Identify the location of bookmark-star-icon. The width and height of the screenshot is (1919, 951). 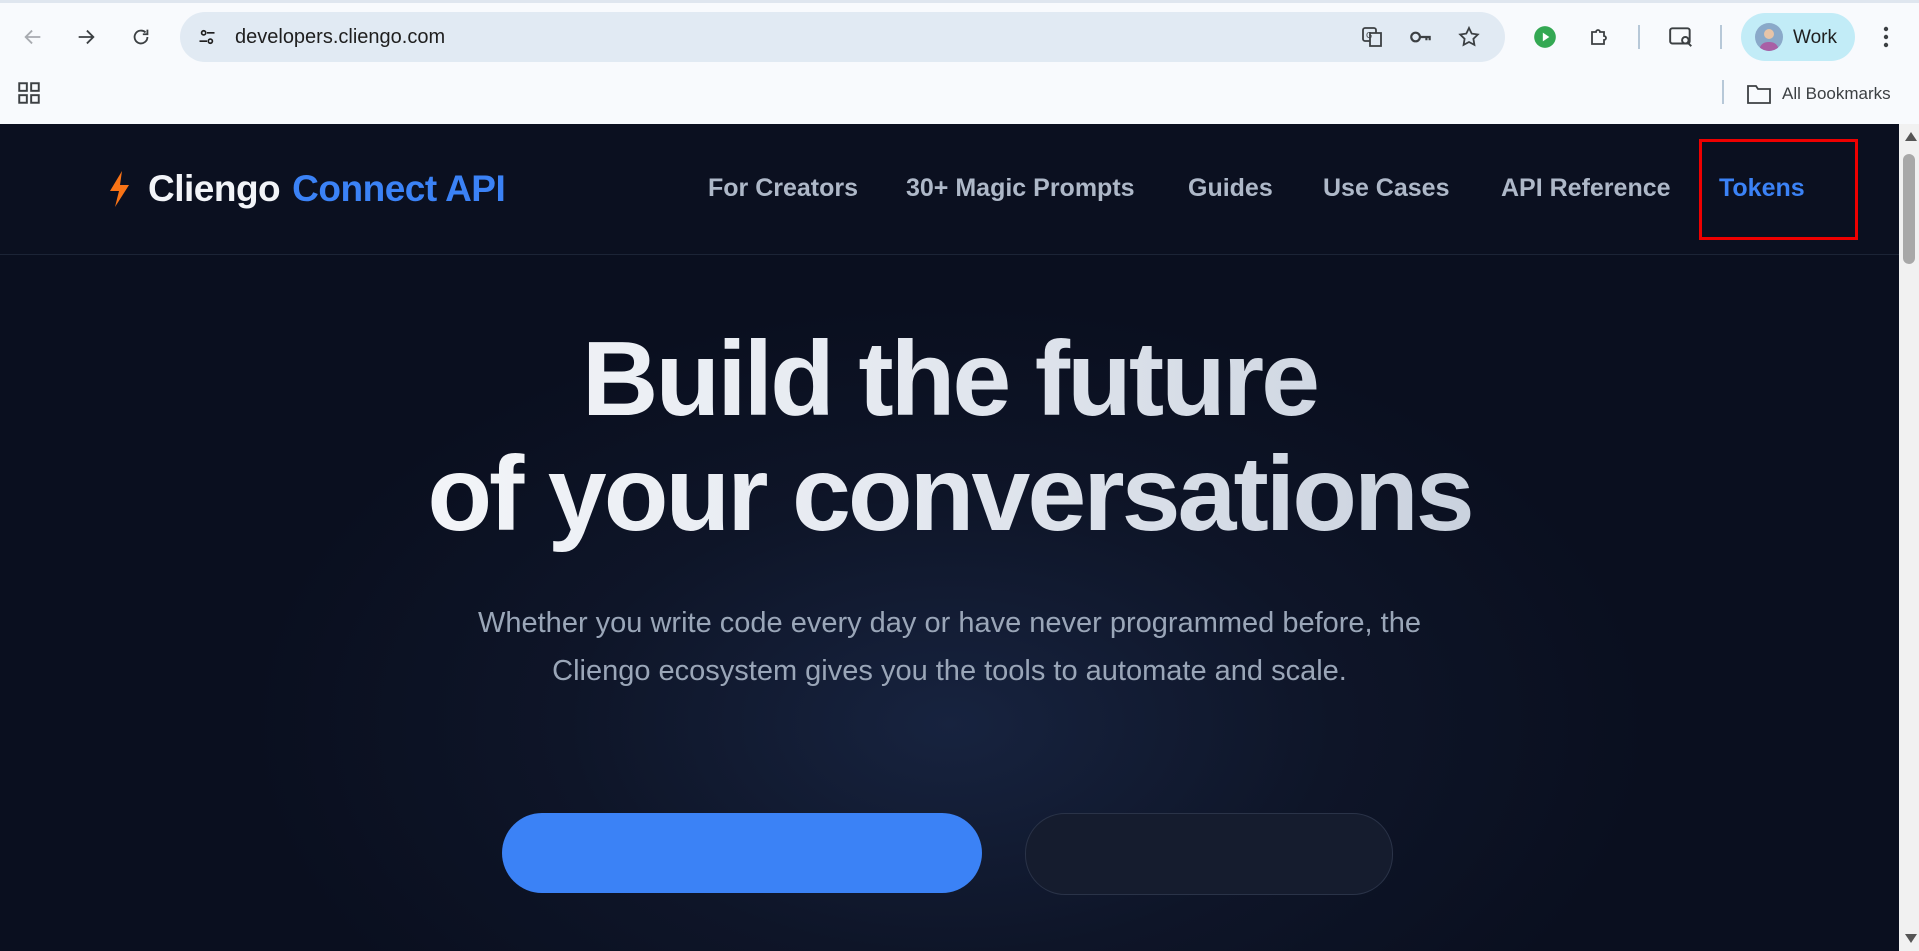
(1469, 37).